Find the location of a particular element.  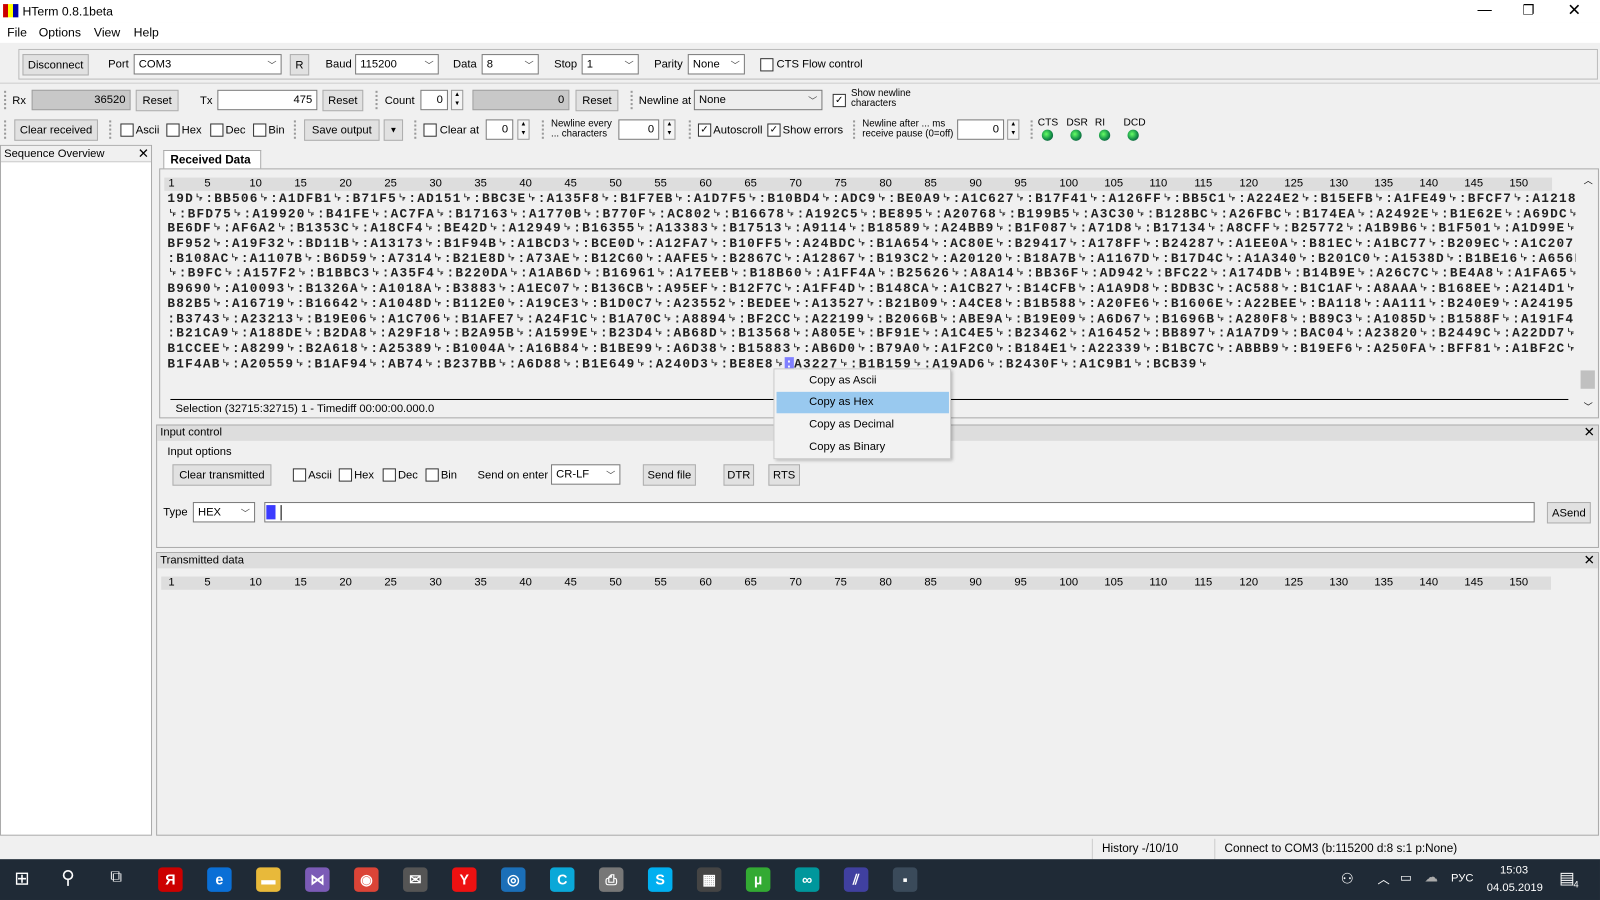

save-output-button: Save output is located at coordinates (342, 130).